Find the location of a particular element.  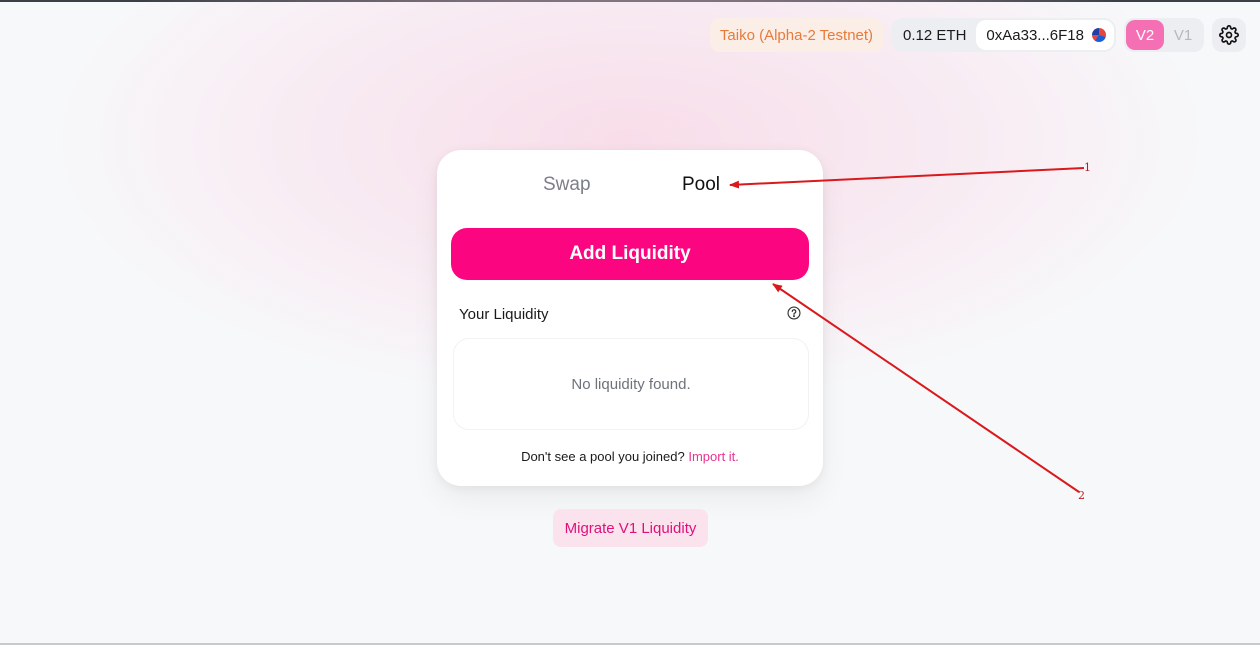

import-prompt: Don't see a pool you joined? is located at coordinates (603, 456).